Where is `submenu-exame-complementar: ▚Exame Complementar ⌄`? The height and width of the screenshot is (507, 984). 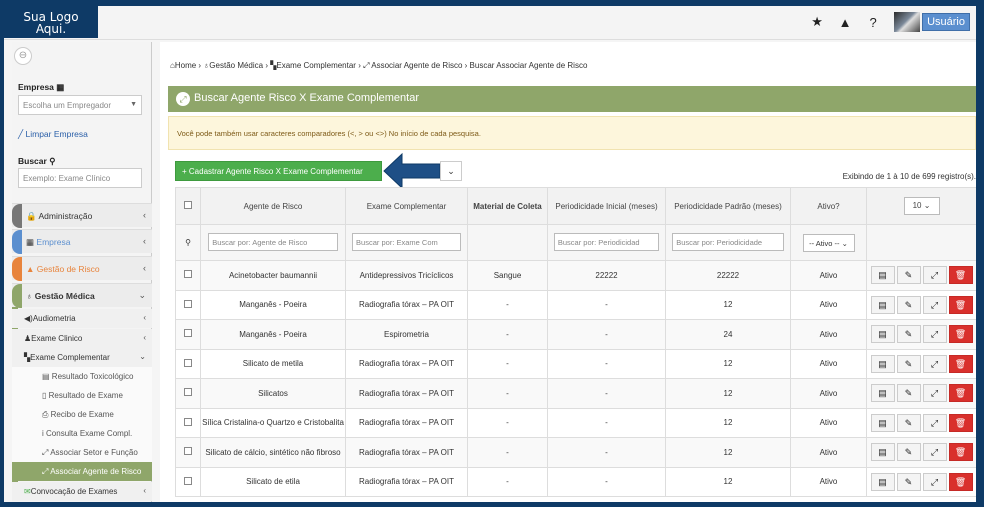 submenu-exame-complementar: ▚Exame Complementar ⌄ is located at coordinates (82, 357).